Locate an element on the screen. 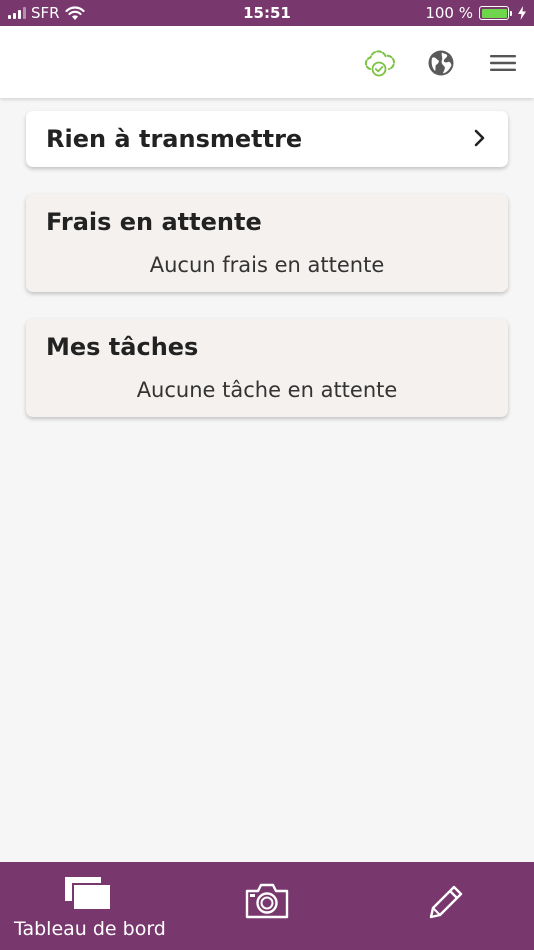 This screenshot has width=534, height=950. nav-camera is located at coordinates (267, 906).